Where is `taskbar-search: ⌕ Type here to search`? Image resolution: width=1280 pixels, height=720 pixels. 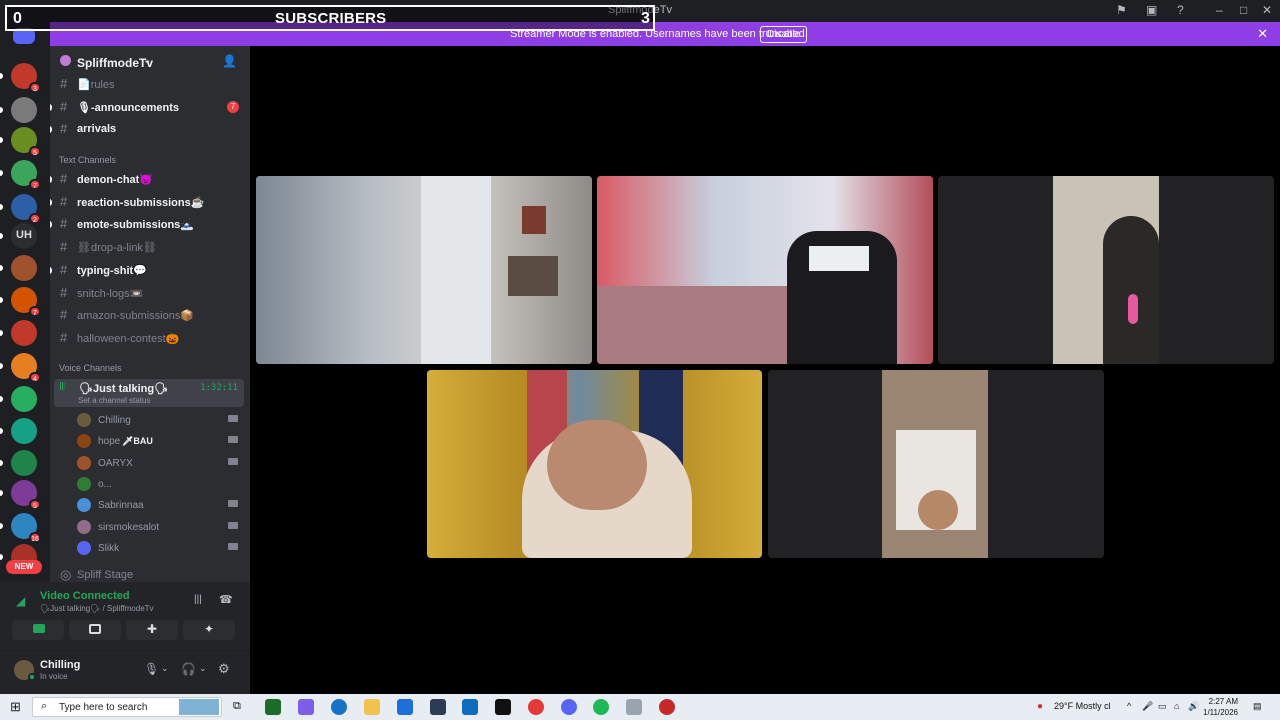 taskbar-search: ⌕ Type here to search is located at coordinates (127, 707).